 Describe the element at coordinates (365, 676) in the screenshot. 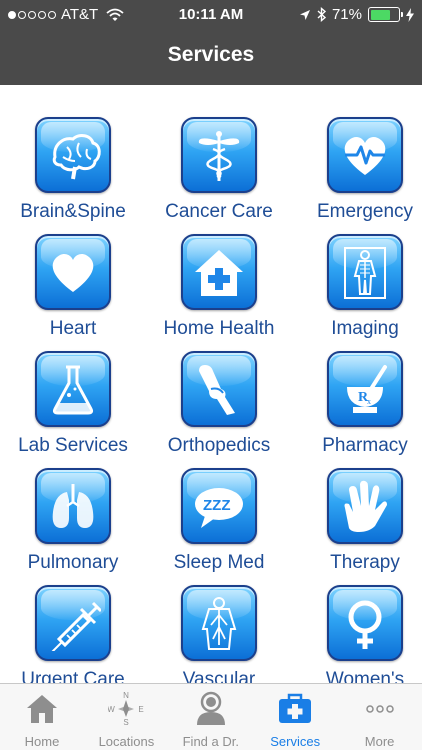

I see `service-label: Women's` at that location.